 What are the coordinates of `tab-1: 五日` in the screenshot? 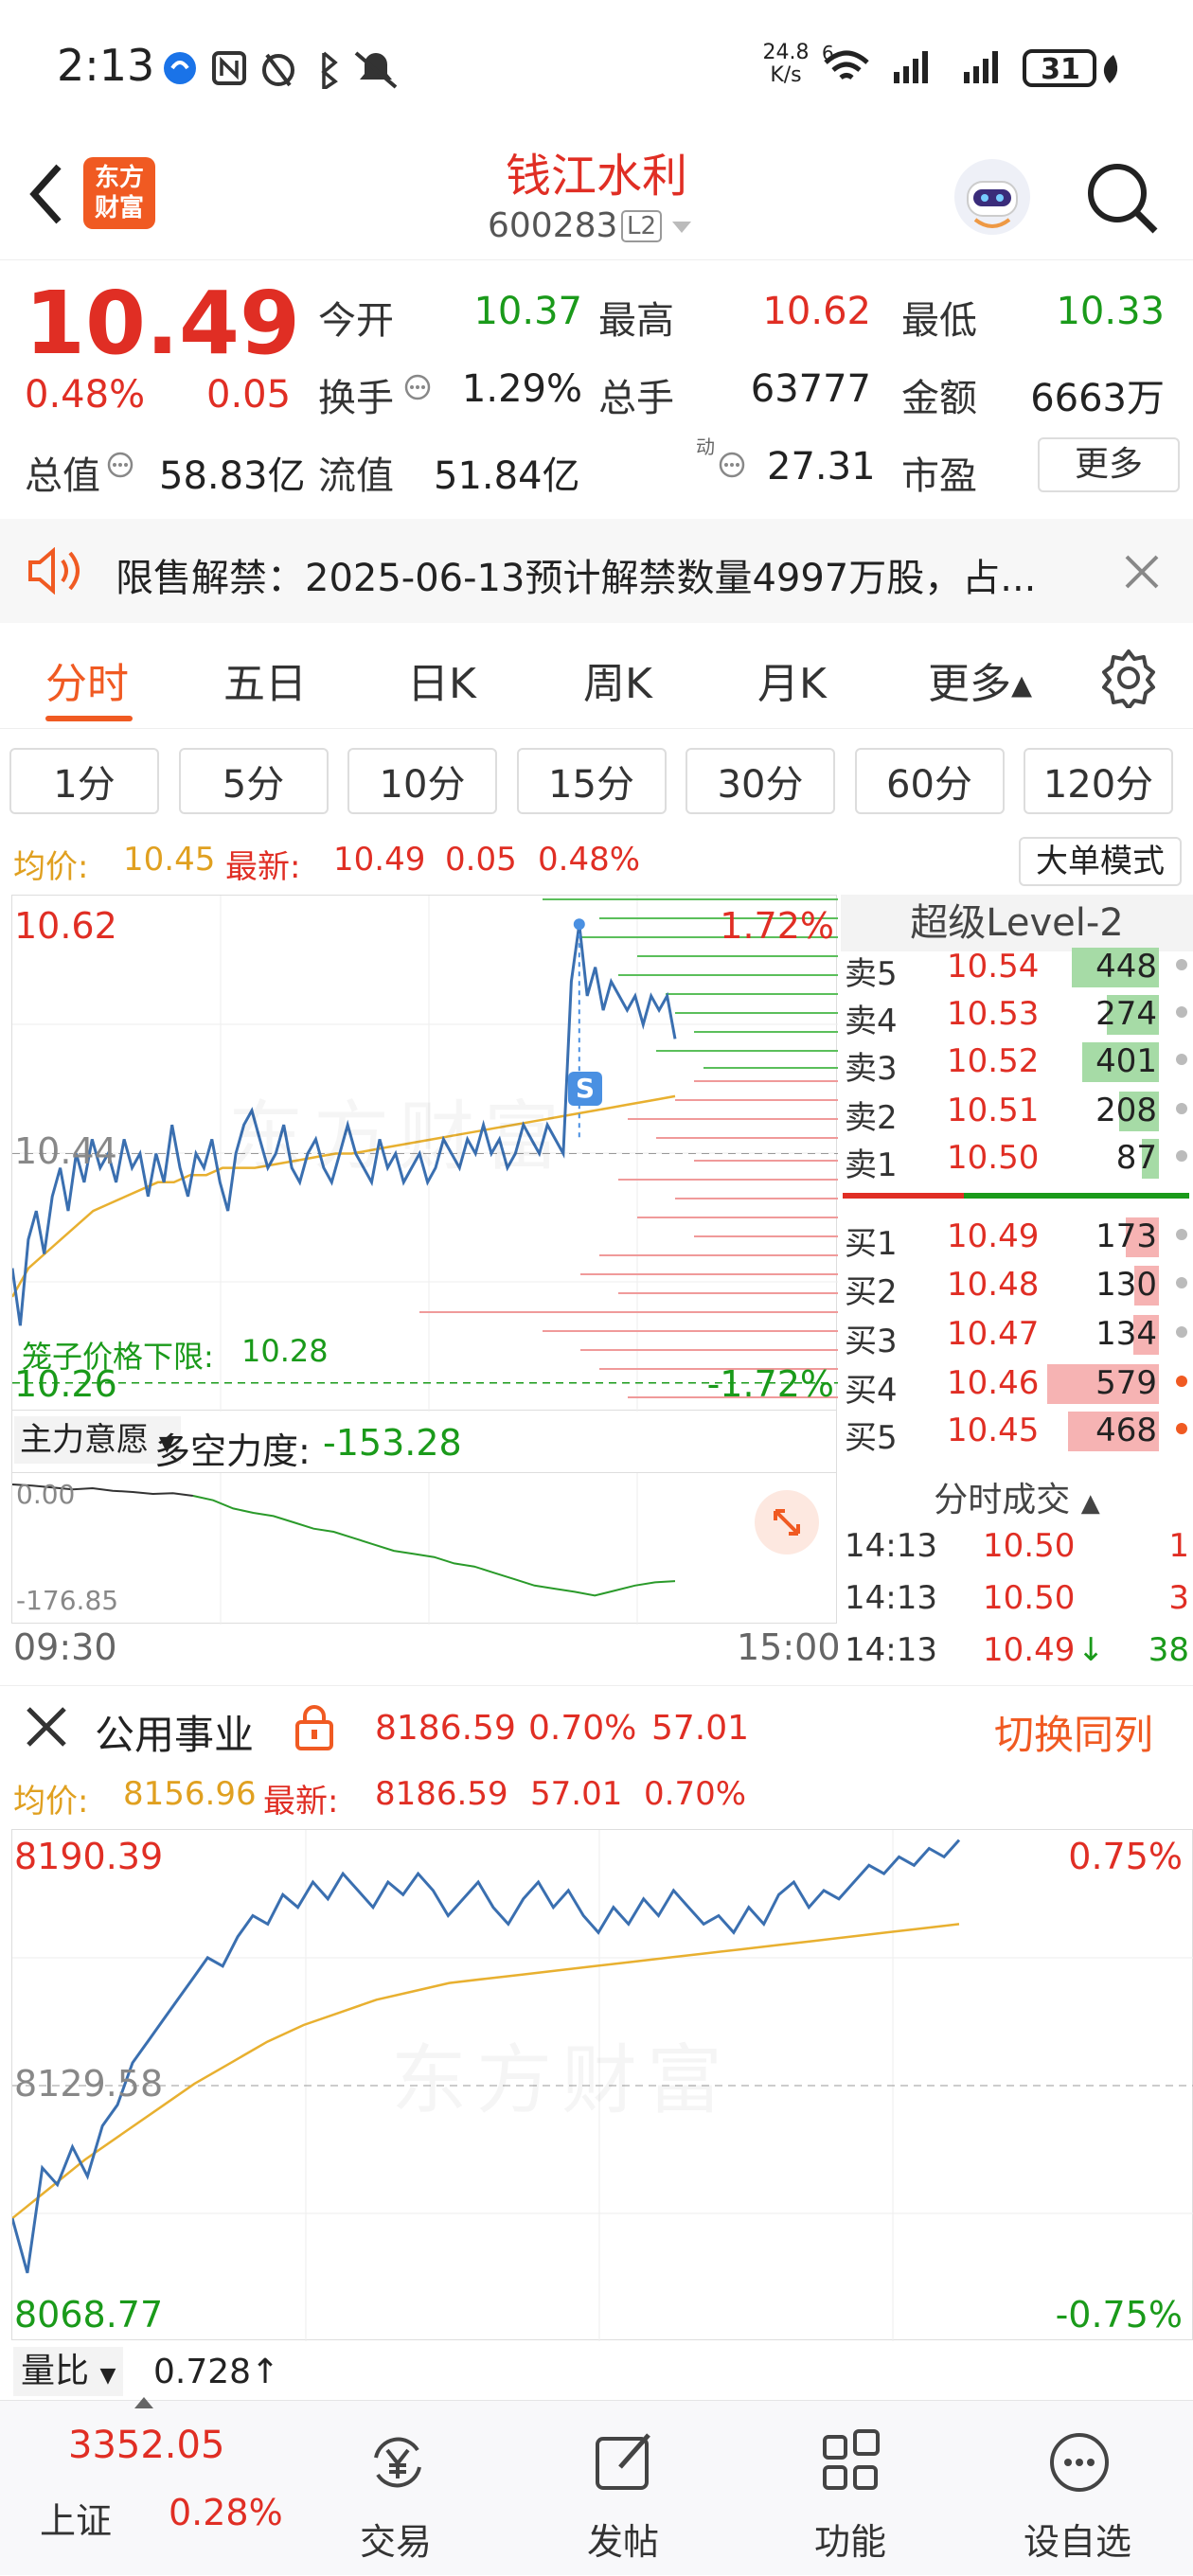 It's located at (265, 680).